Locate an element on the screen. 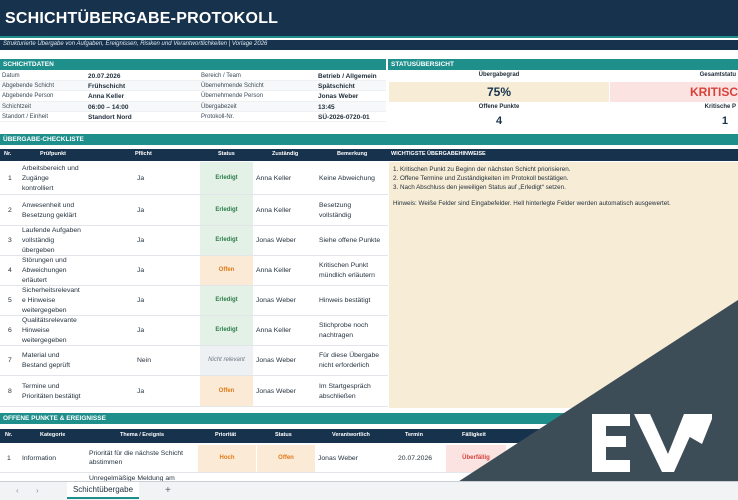 Image resolution: width=738 pixels, height=500 pixels. check-bemerkung: nicht erforderlich is located at coordinates (344, 365).